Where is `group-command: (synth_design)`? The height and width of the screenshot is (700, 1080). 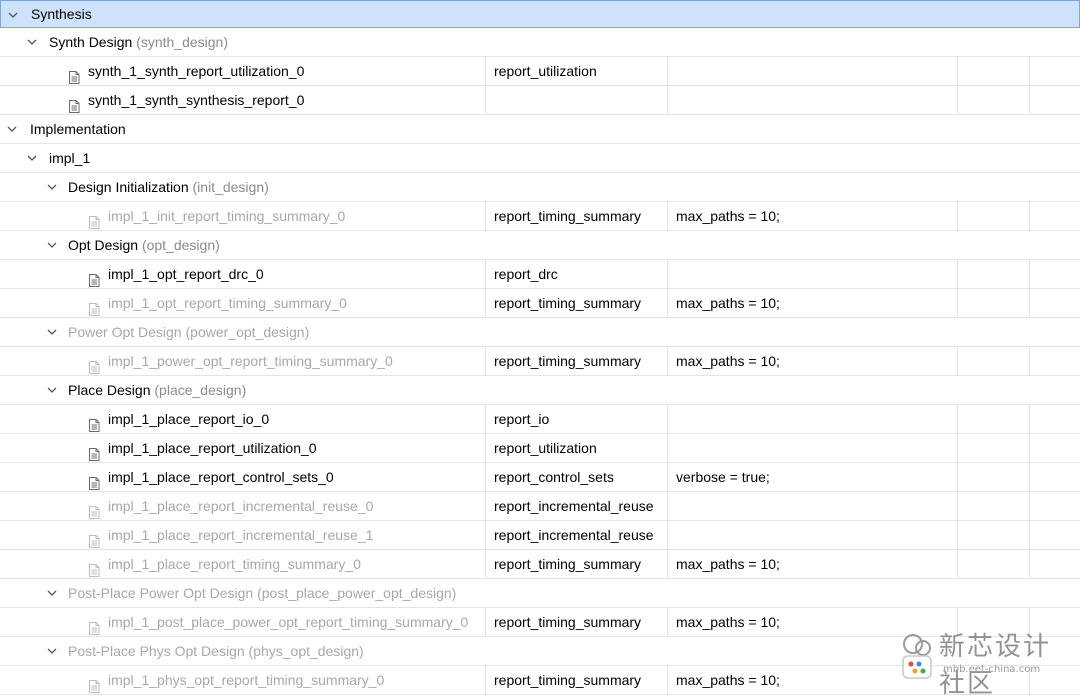 group-command: (synth_design) is located at coordinates (182, 42).